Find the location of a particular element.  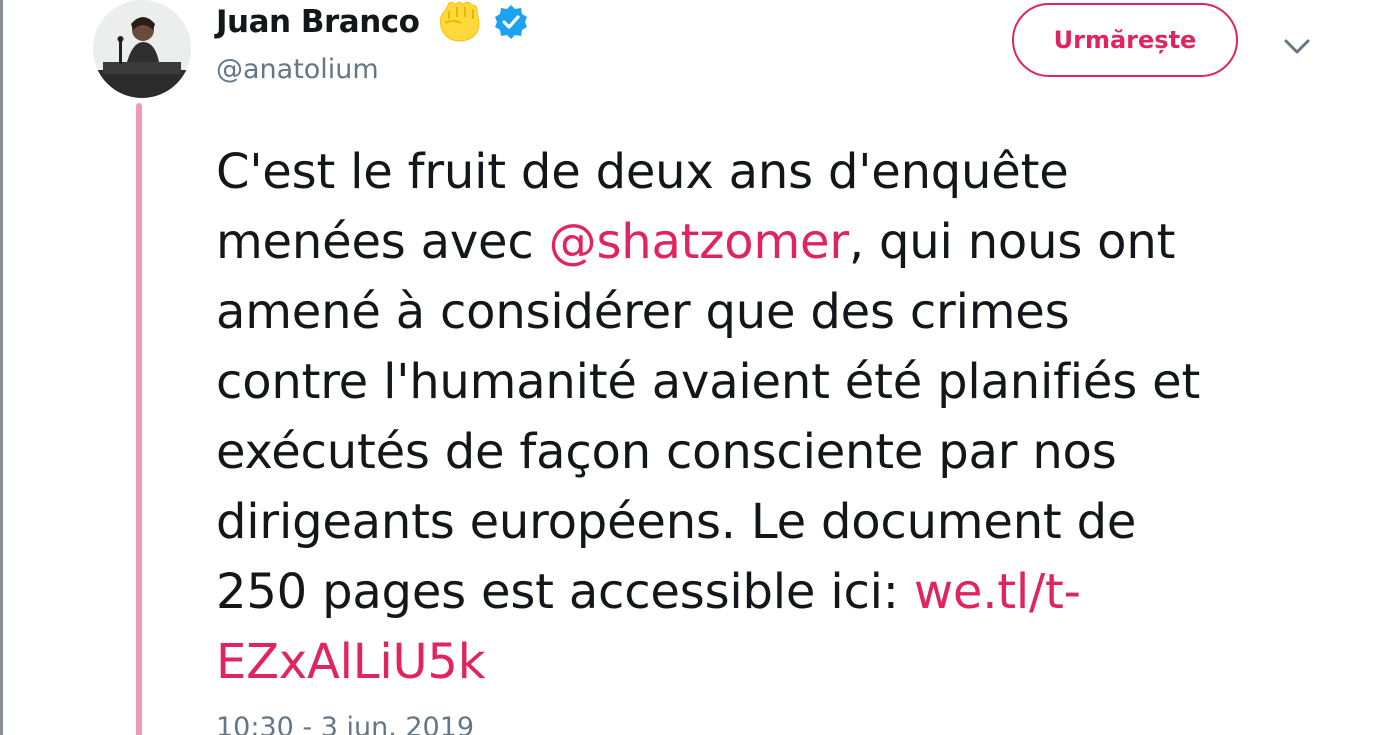

avatar-image is located at coordinates (142, 49).